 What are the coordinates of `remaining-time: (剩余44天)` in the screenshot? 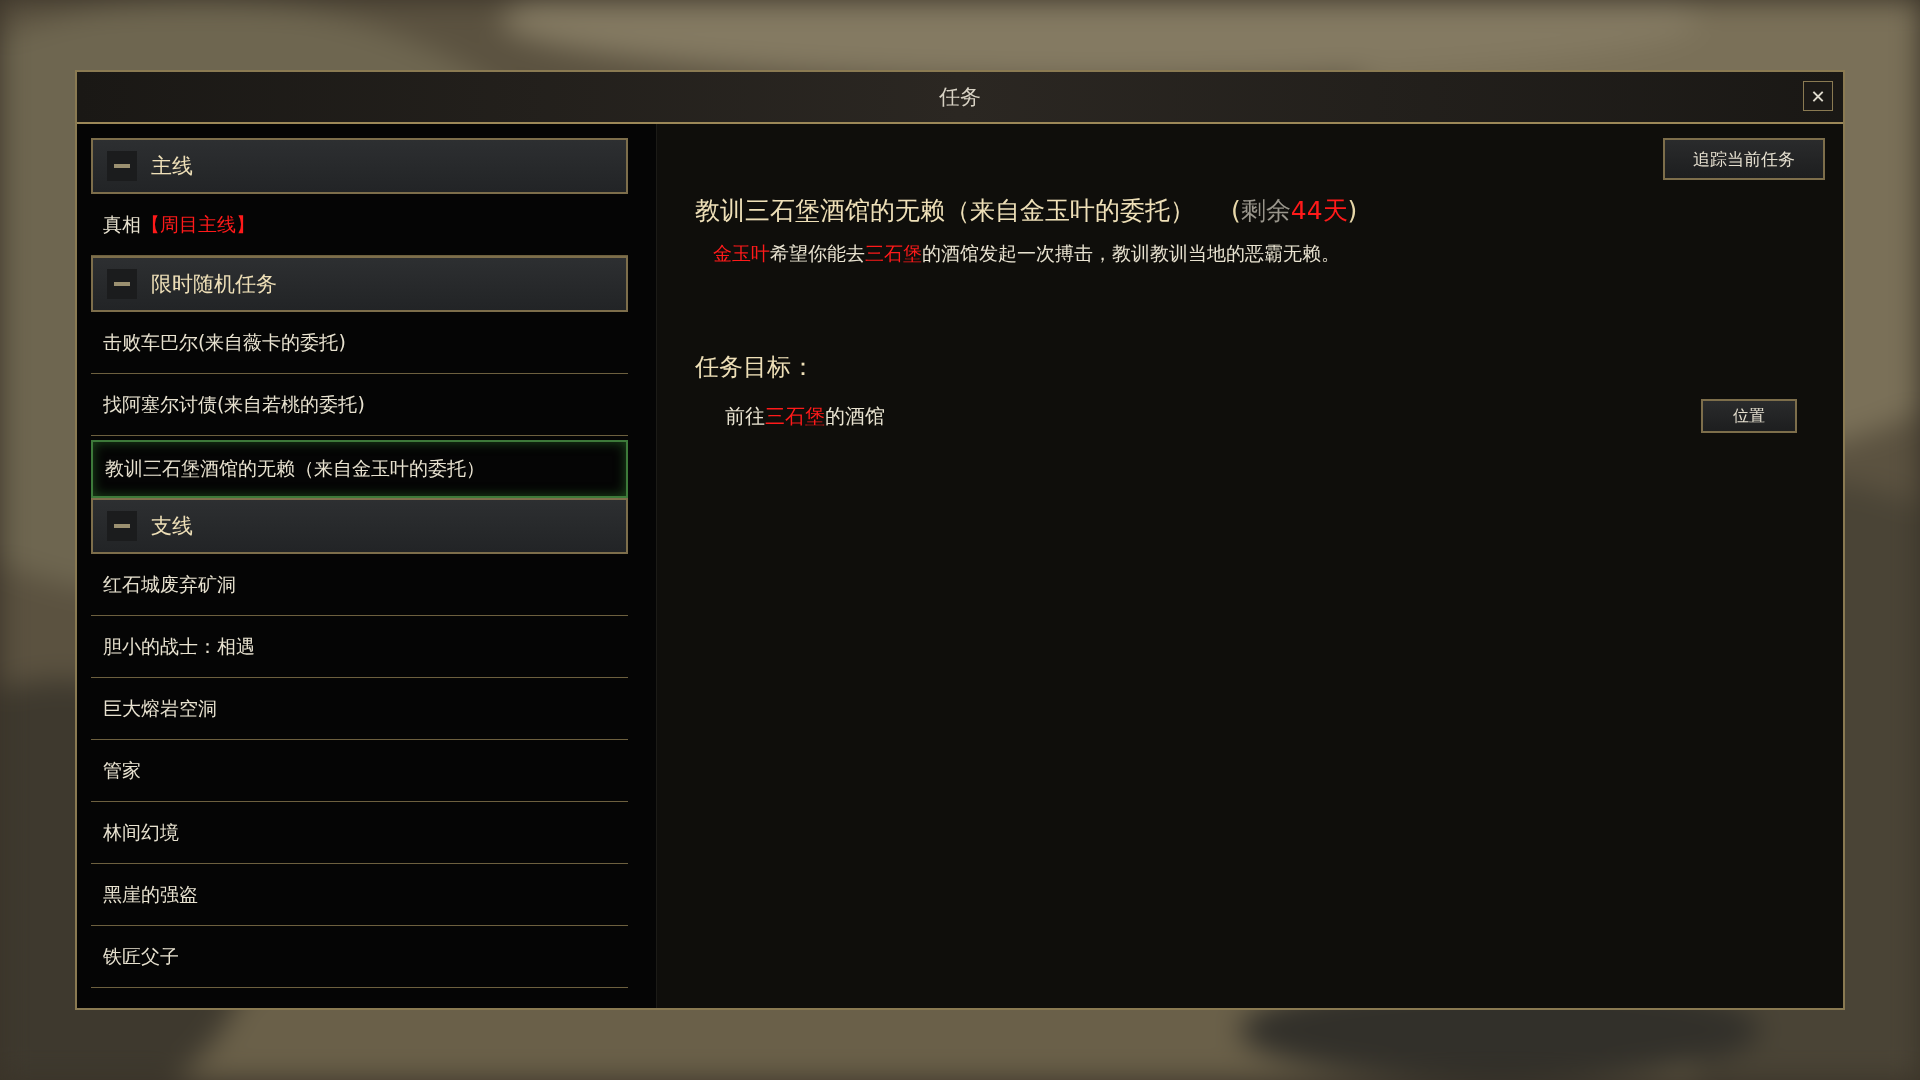 It's located at (1294, 211).